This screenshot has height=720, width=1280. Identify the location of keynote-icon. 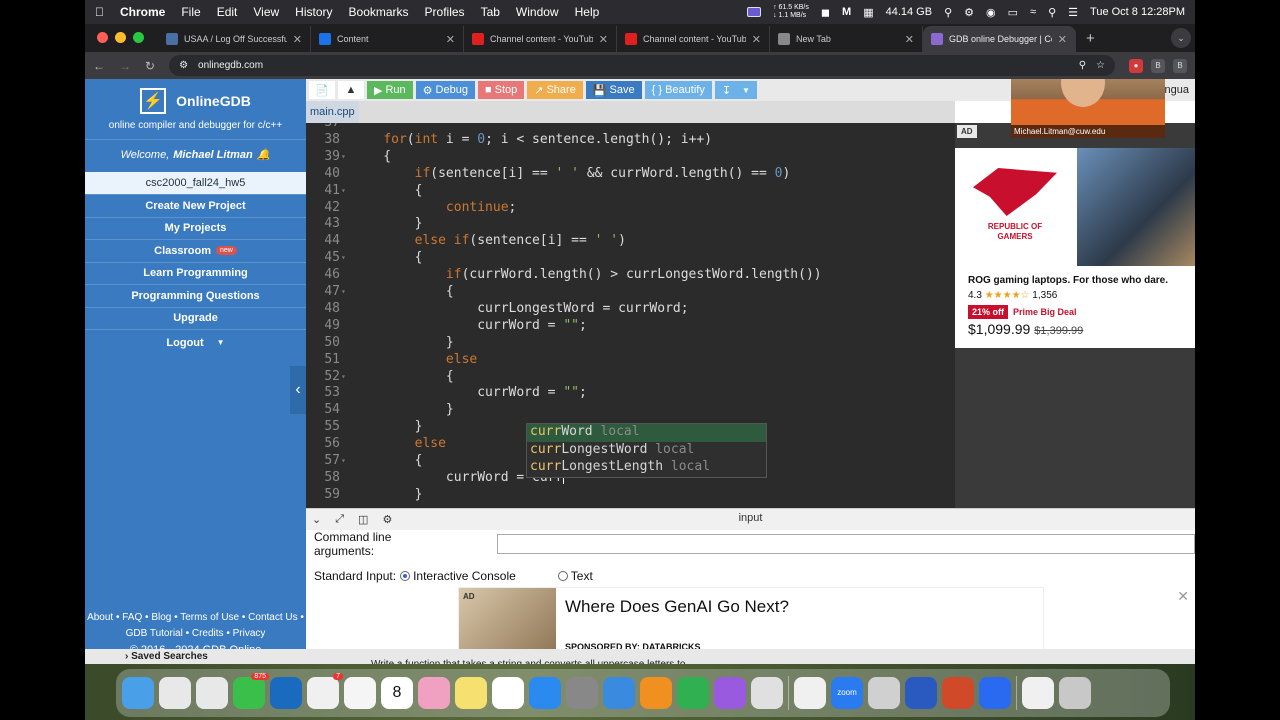
(619, 693).